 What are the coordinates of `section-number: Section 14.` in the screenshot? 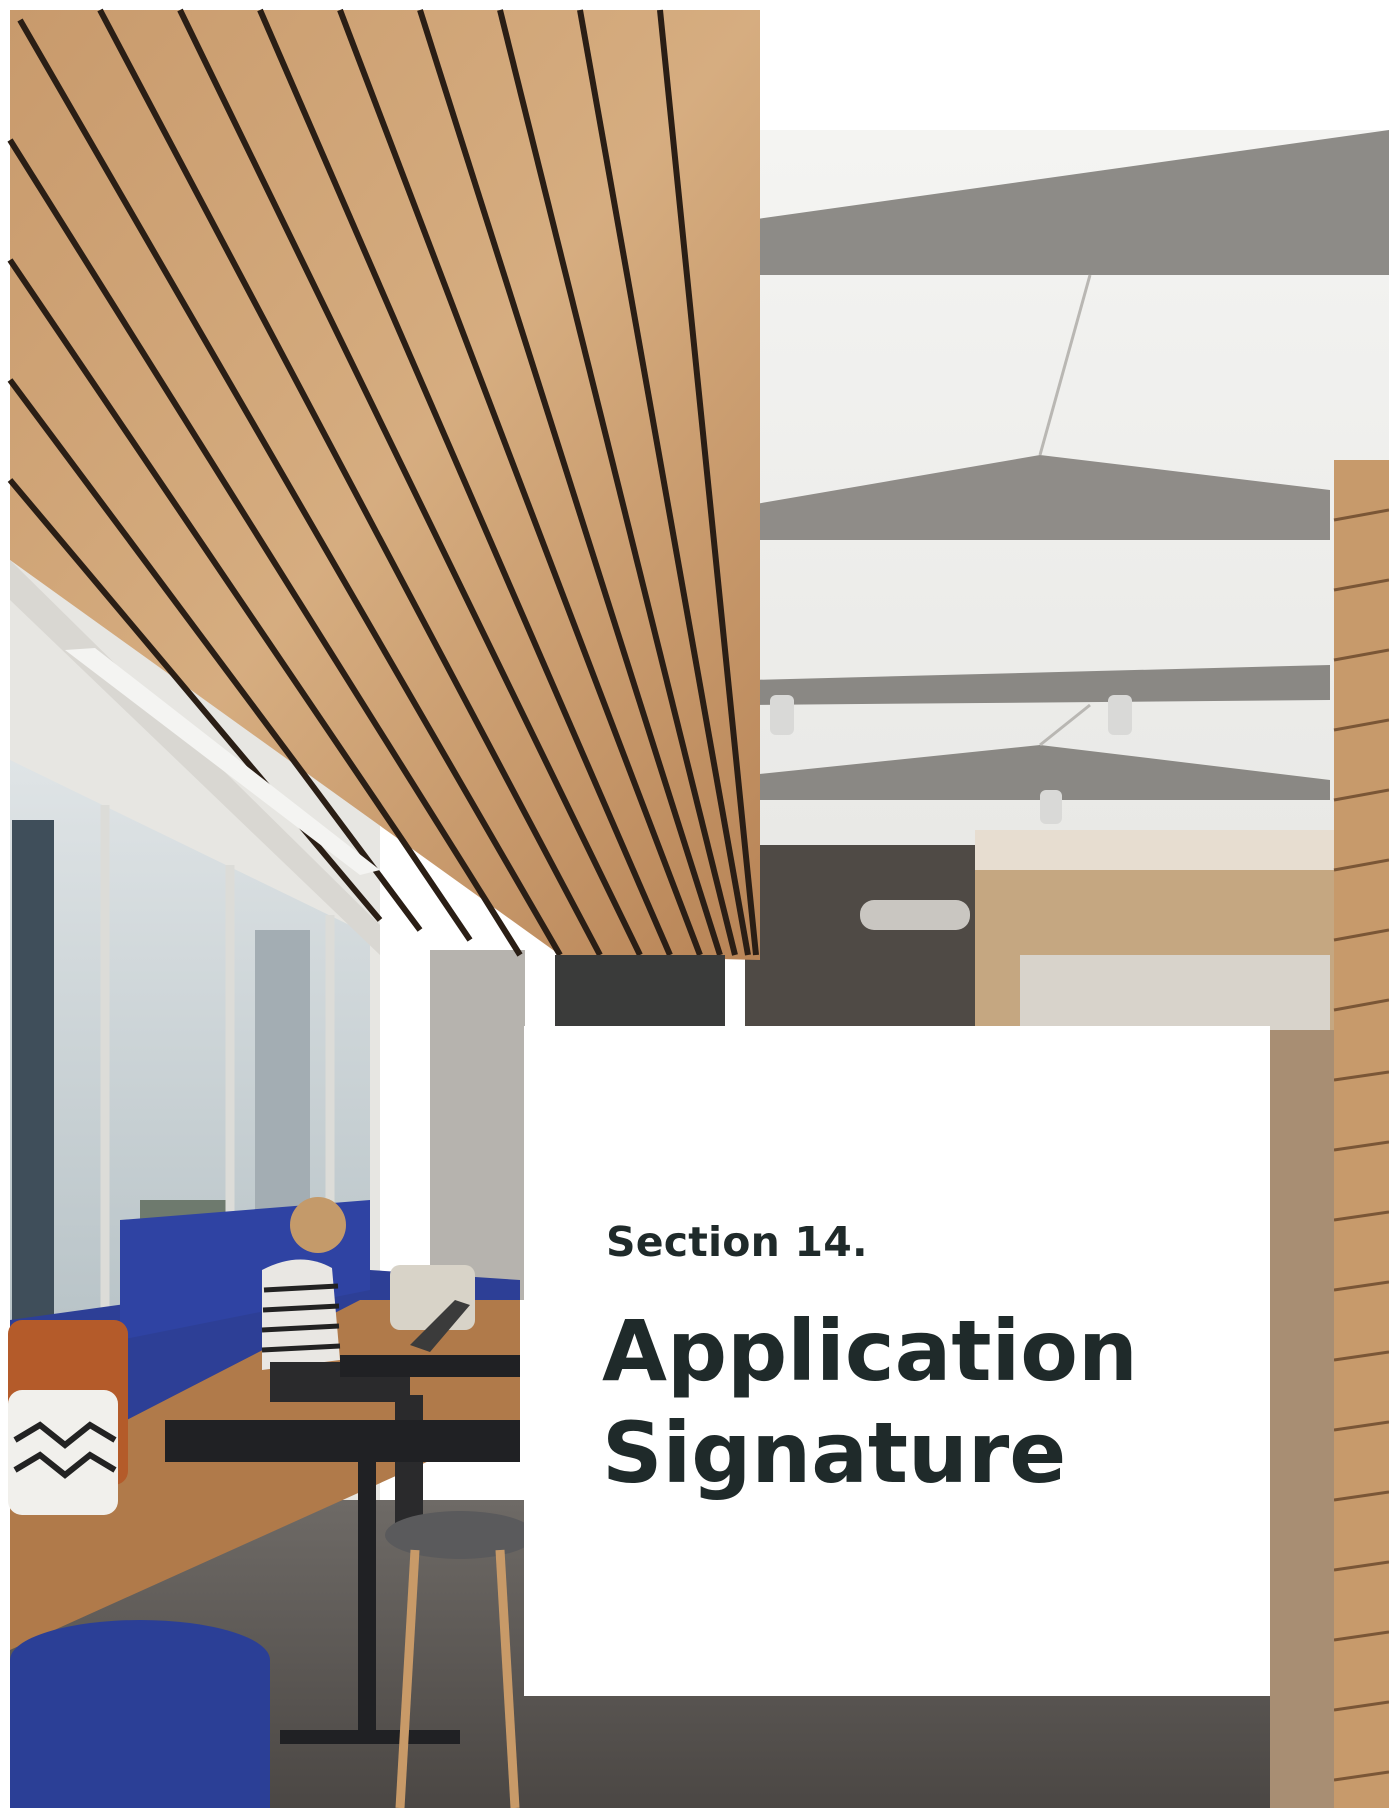 It's located at (737, 1242).